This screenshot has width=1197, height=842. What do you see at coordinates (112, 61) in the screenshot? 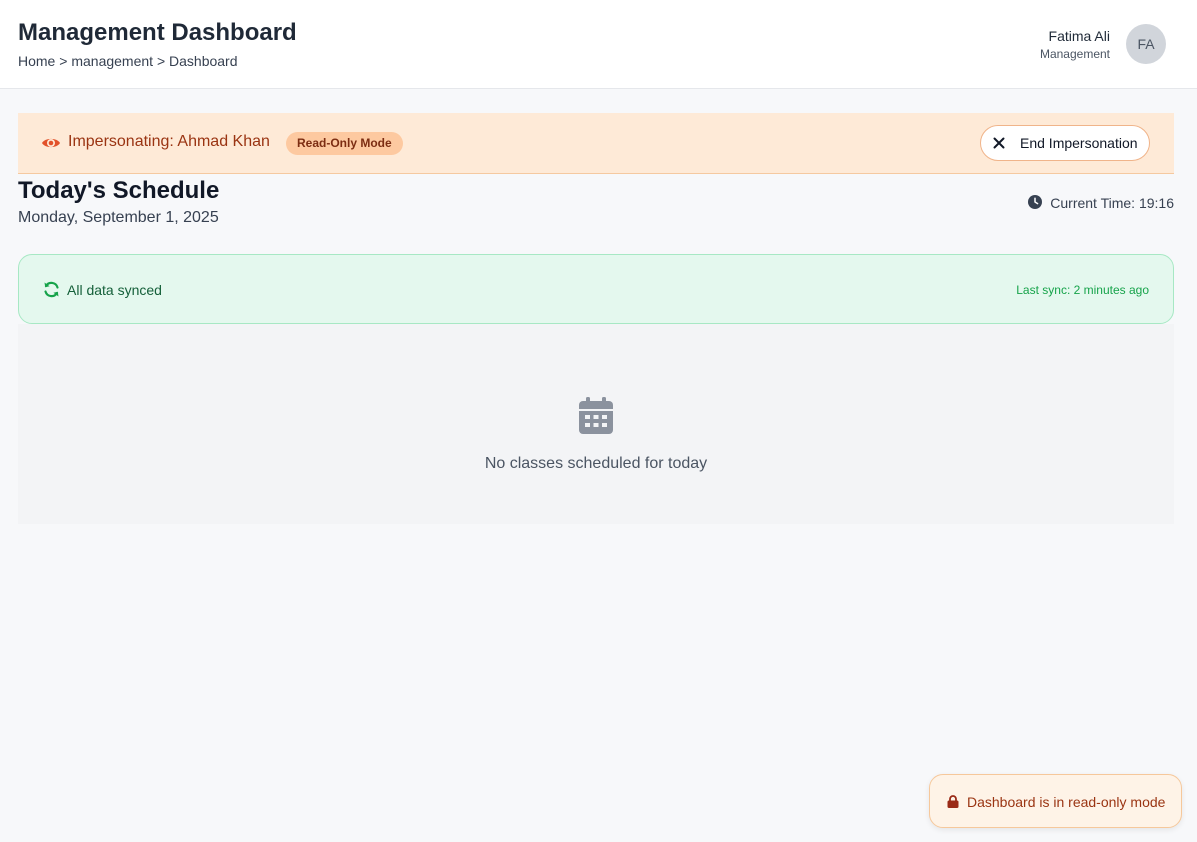
I see `breadcrumb-management: management` at bounding box center [112, 61].